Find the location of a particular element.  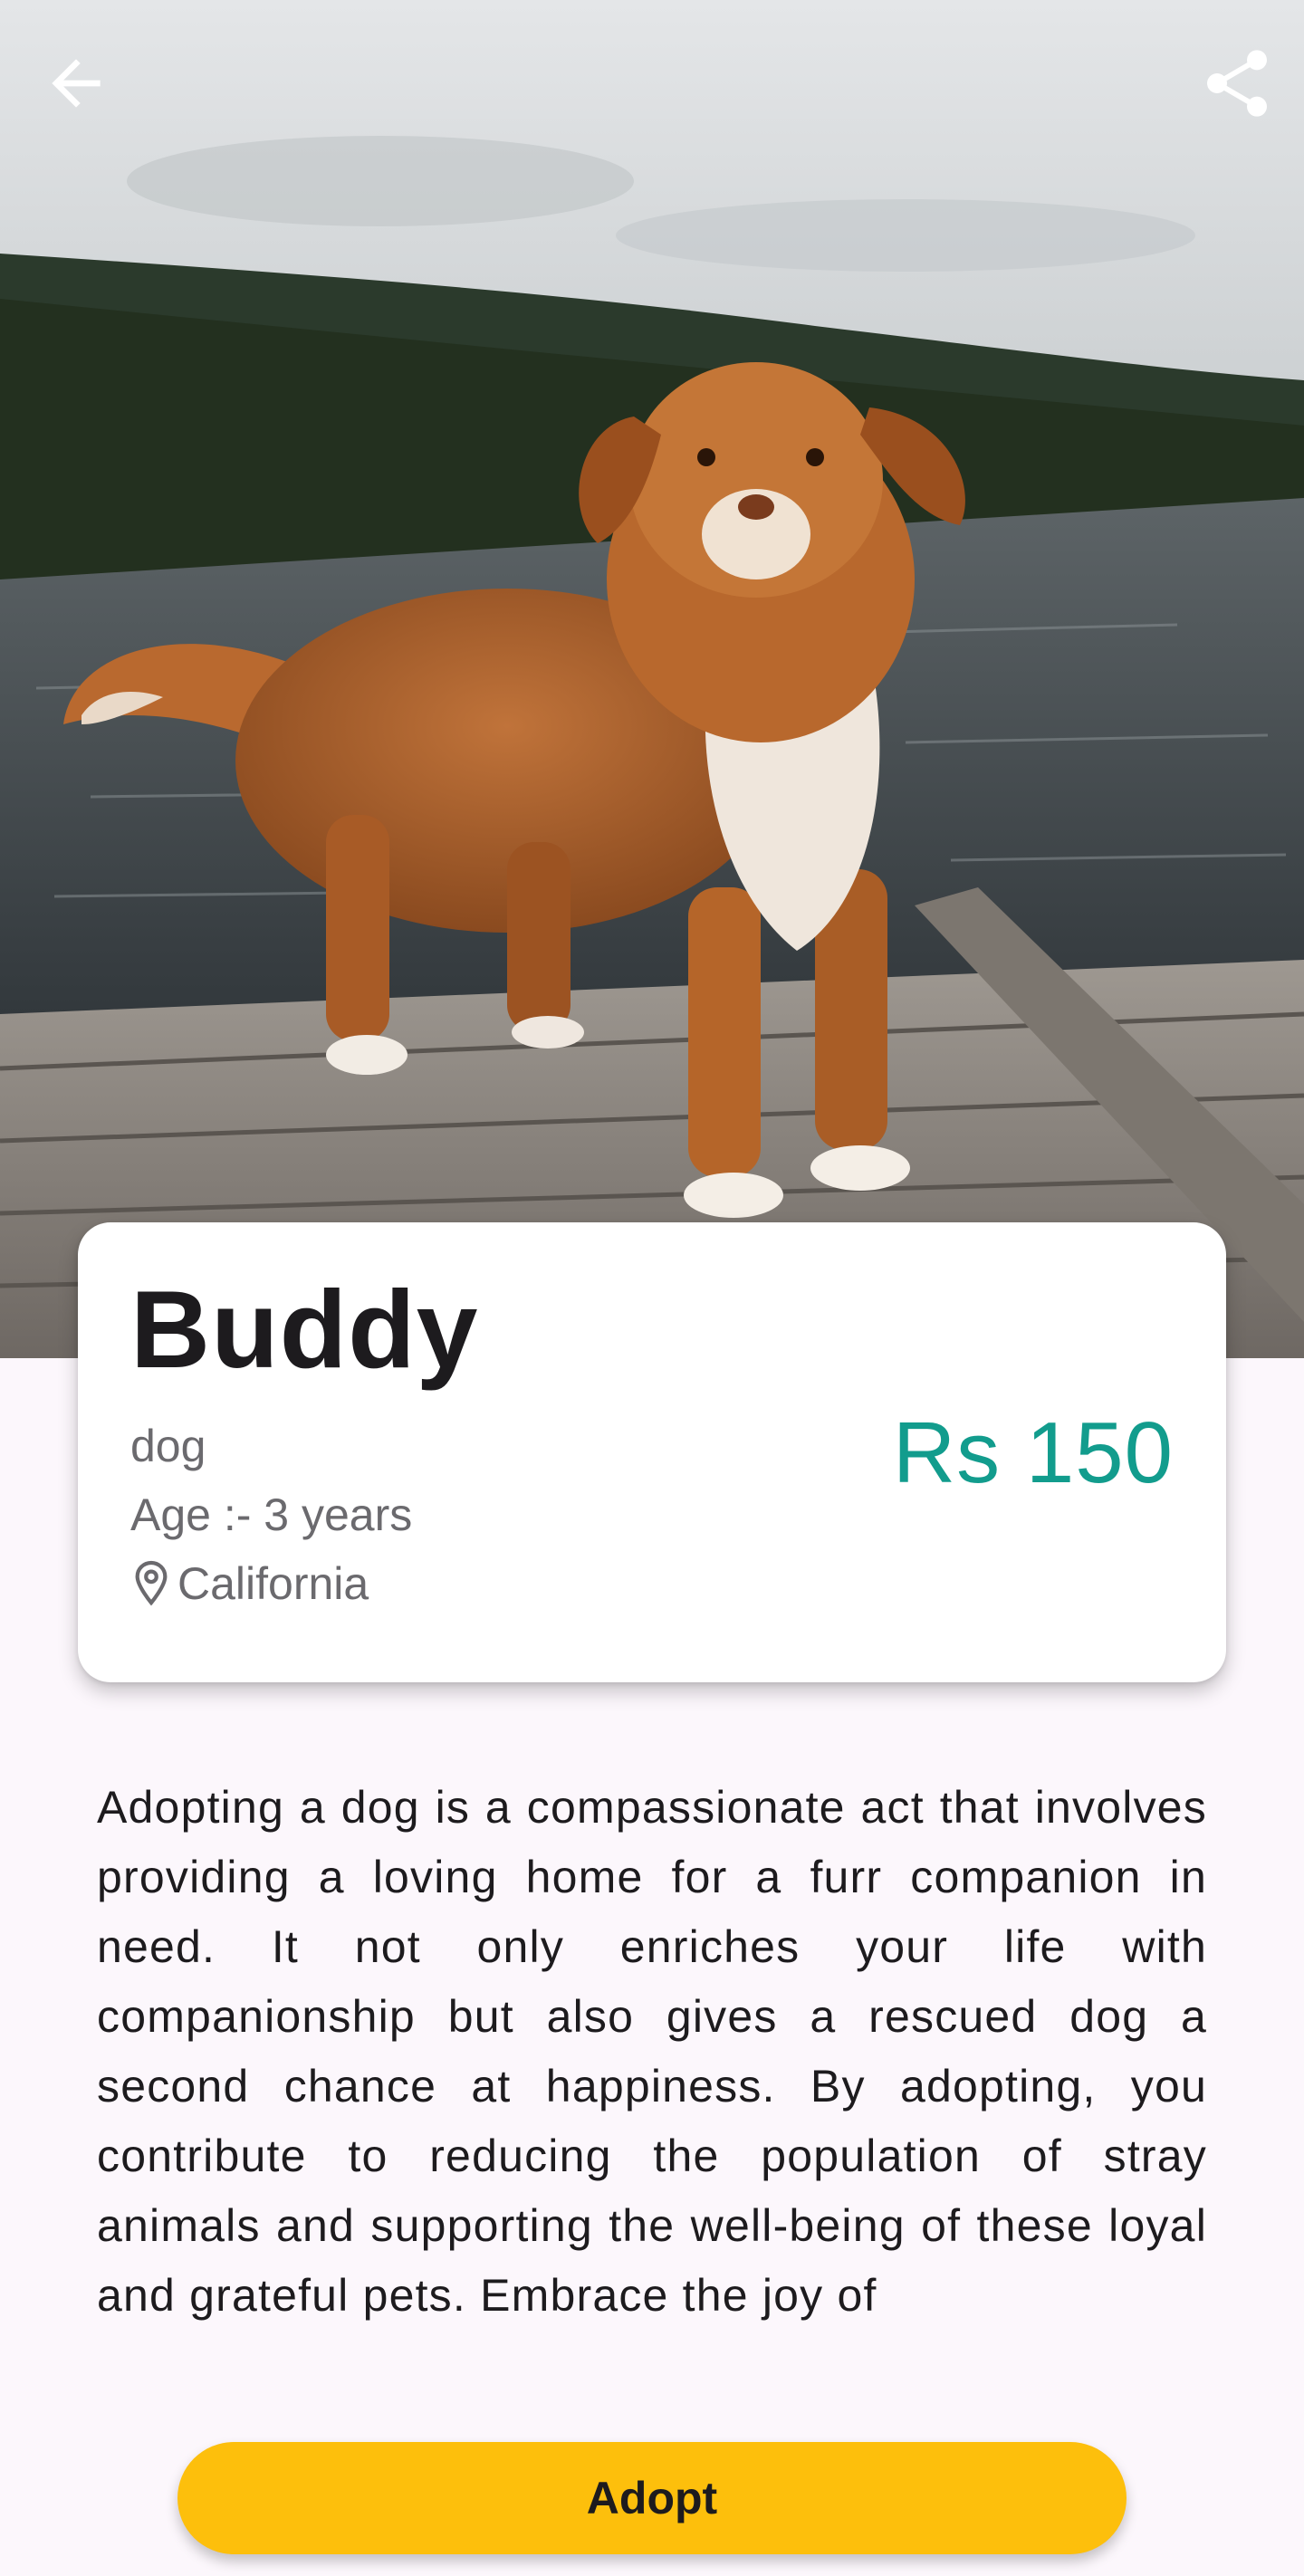

pet-name: Buddy is located at coordinates (304, 1329).